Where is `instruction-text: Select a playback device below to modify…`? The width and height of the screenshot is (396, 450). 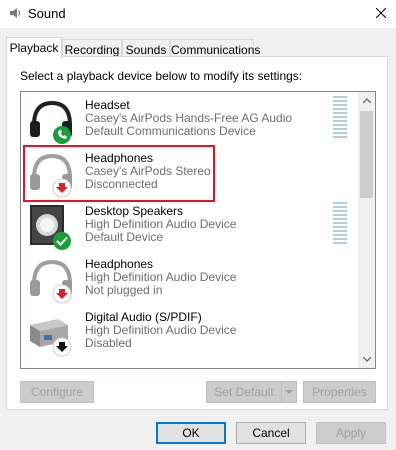
instruction-text: Select a playback device below to modify… is located at coordinates (161, 76).